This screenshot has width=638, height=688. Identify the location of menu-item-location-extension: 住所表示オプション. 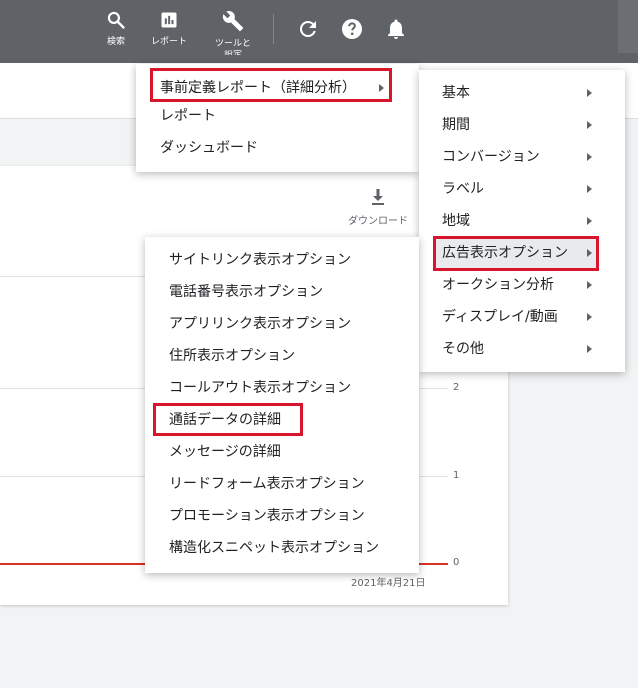
(282, 356).